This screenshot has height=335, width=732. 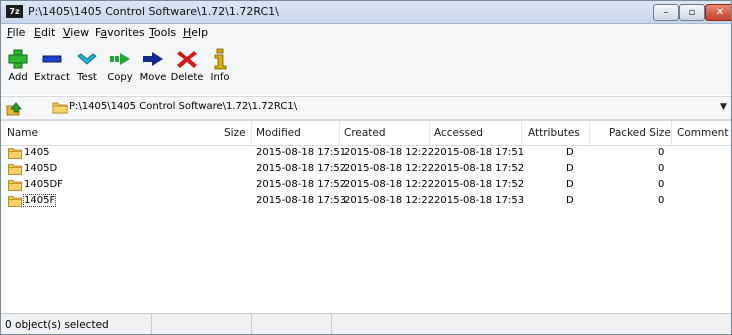 What do you see at coordinates (162, 32) in the screenshot?
I see `menu-tools: Tools` at bounding box center [162, 32].